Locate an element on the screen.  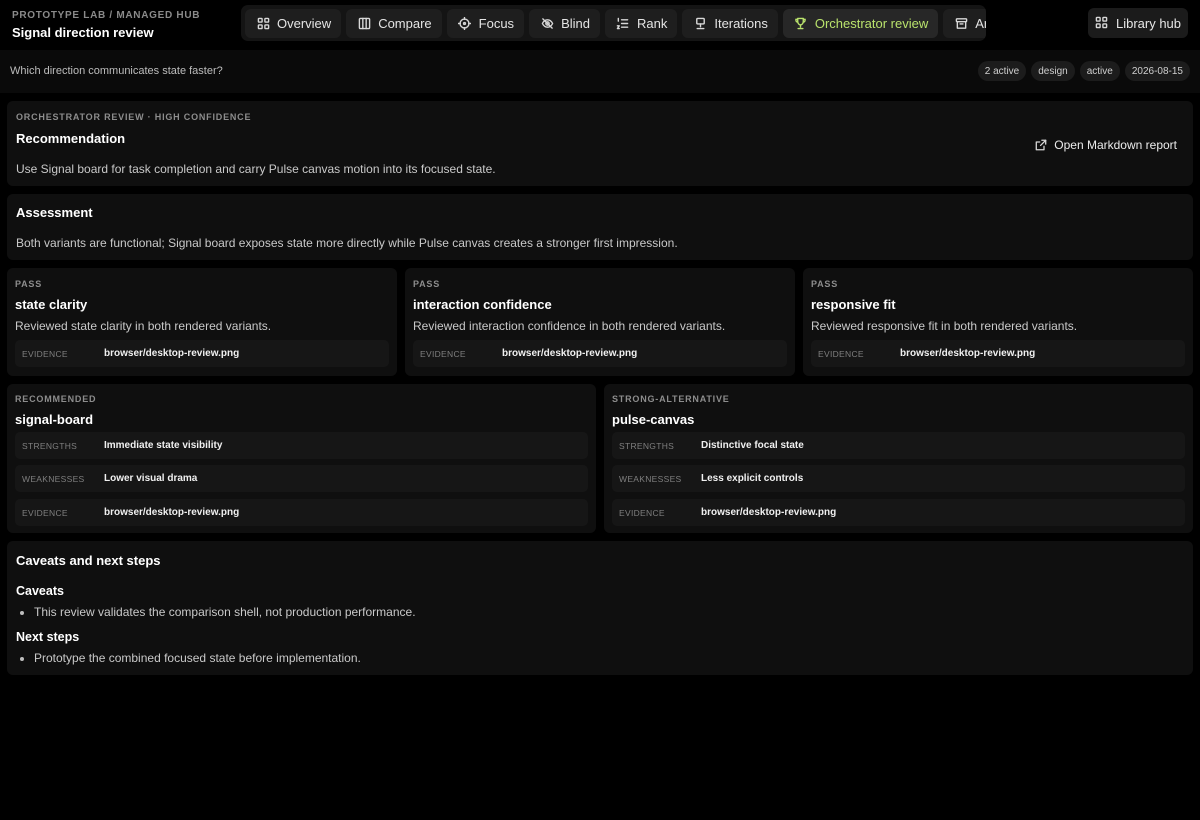
library-hub-button: Library hub is located at coordinates (1138, 23).